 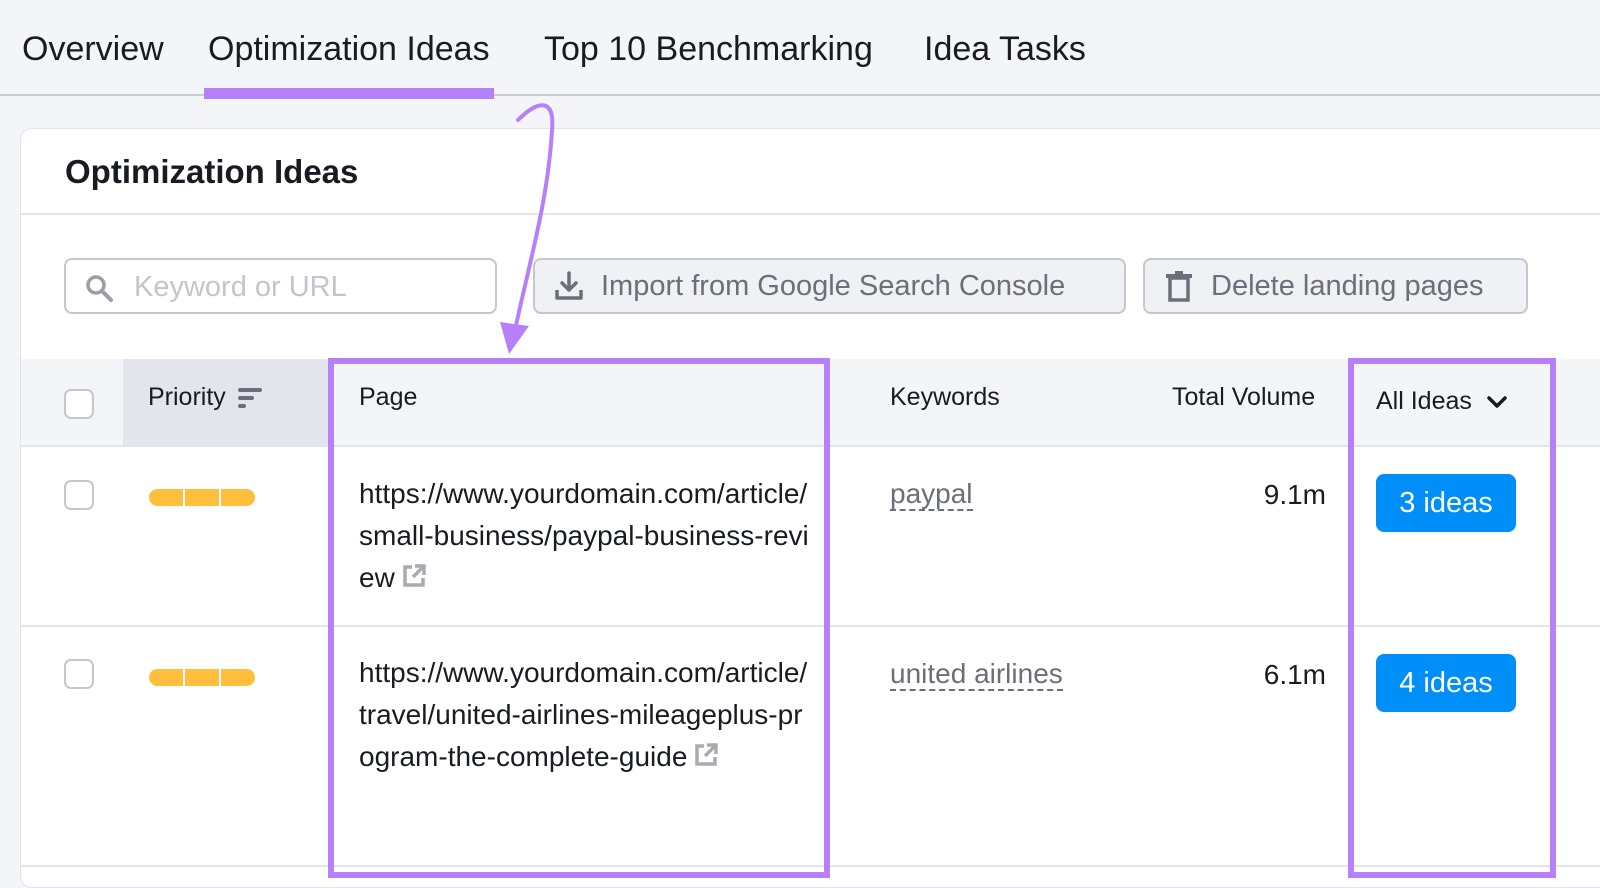 I want to click on total-volume-value: 9.1m, so click(x=1294, y=494).